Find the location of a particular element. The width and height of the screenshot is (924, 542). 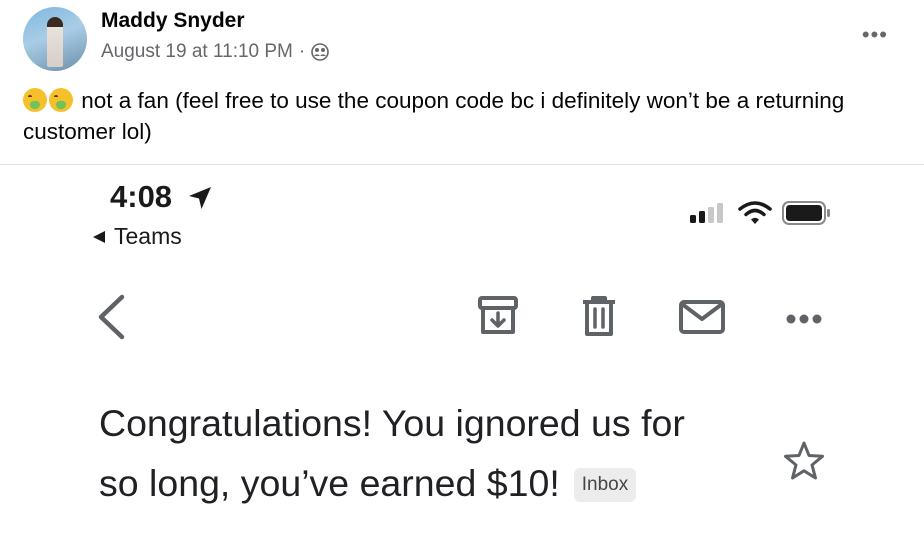

back-app-label: Teams is located at coordinates (148, 236).